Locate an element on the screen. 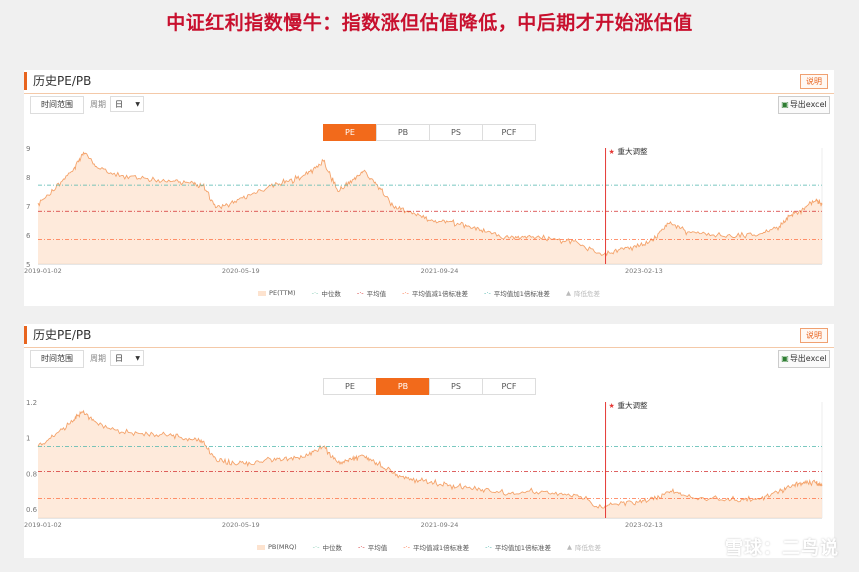 The image size is (859, 572). headline: 中证红利指数慢牛：指数涨但估值降低，中后期才开始涨估值 is located at coordinates (429, 23).